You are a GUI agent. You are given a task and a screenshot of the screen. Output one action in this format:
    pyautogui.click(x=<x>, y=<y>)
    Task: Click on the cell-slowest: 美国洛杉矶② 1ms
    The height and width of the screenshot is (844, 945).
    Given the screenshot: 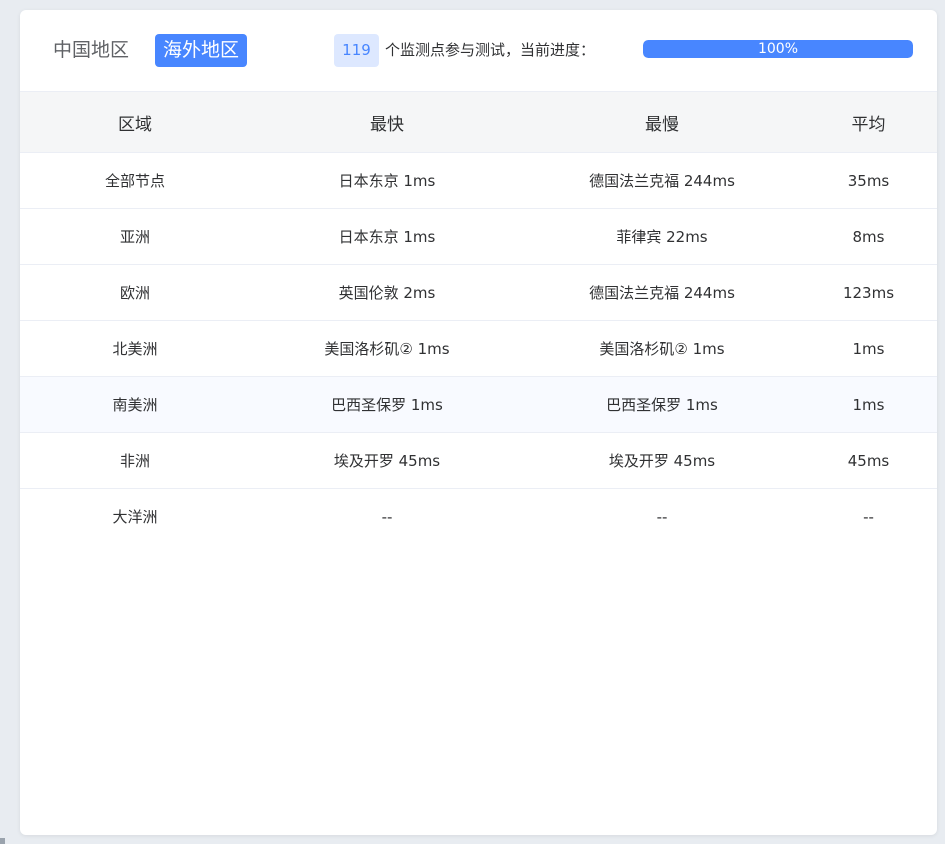 What is the action you would take?
    pyautogui.click(x=662, y=348)
    